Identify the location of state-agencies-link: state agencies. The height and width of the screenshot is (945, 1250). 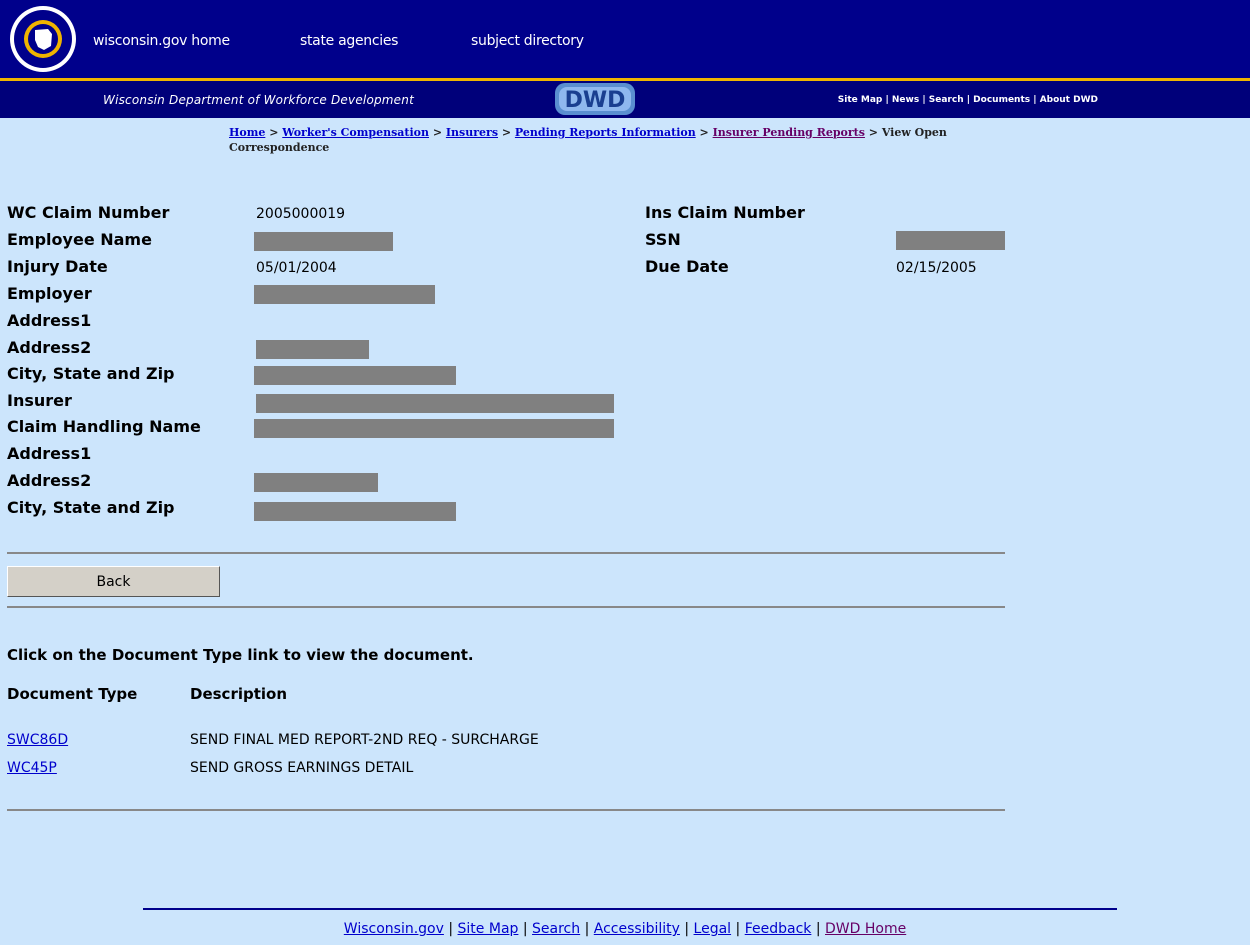
(349, 41).